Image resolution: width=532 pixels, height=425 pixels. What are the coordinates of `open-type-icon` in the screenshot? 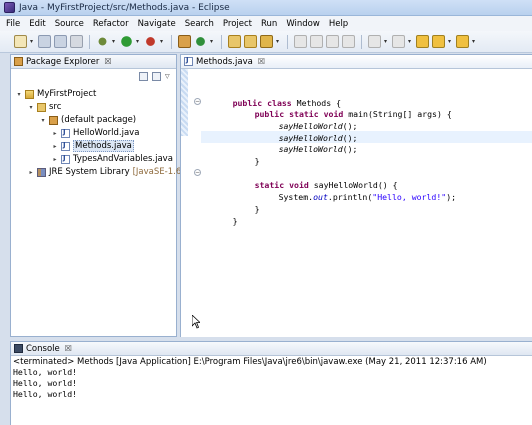 It's located at (234, 41).